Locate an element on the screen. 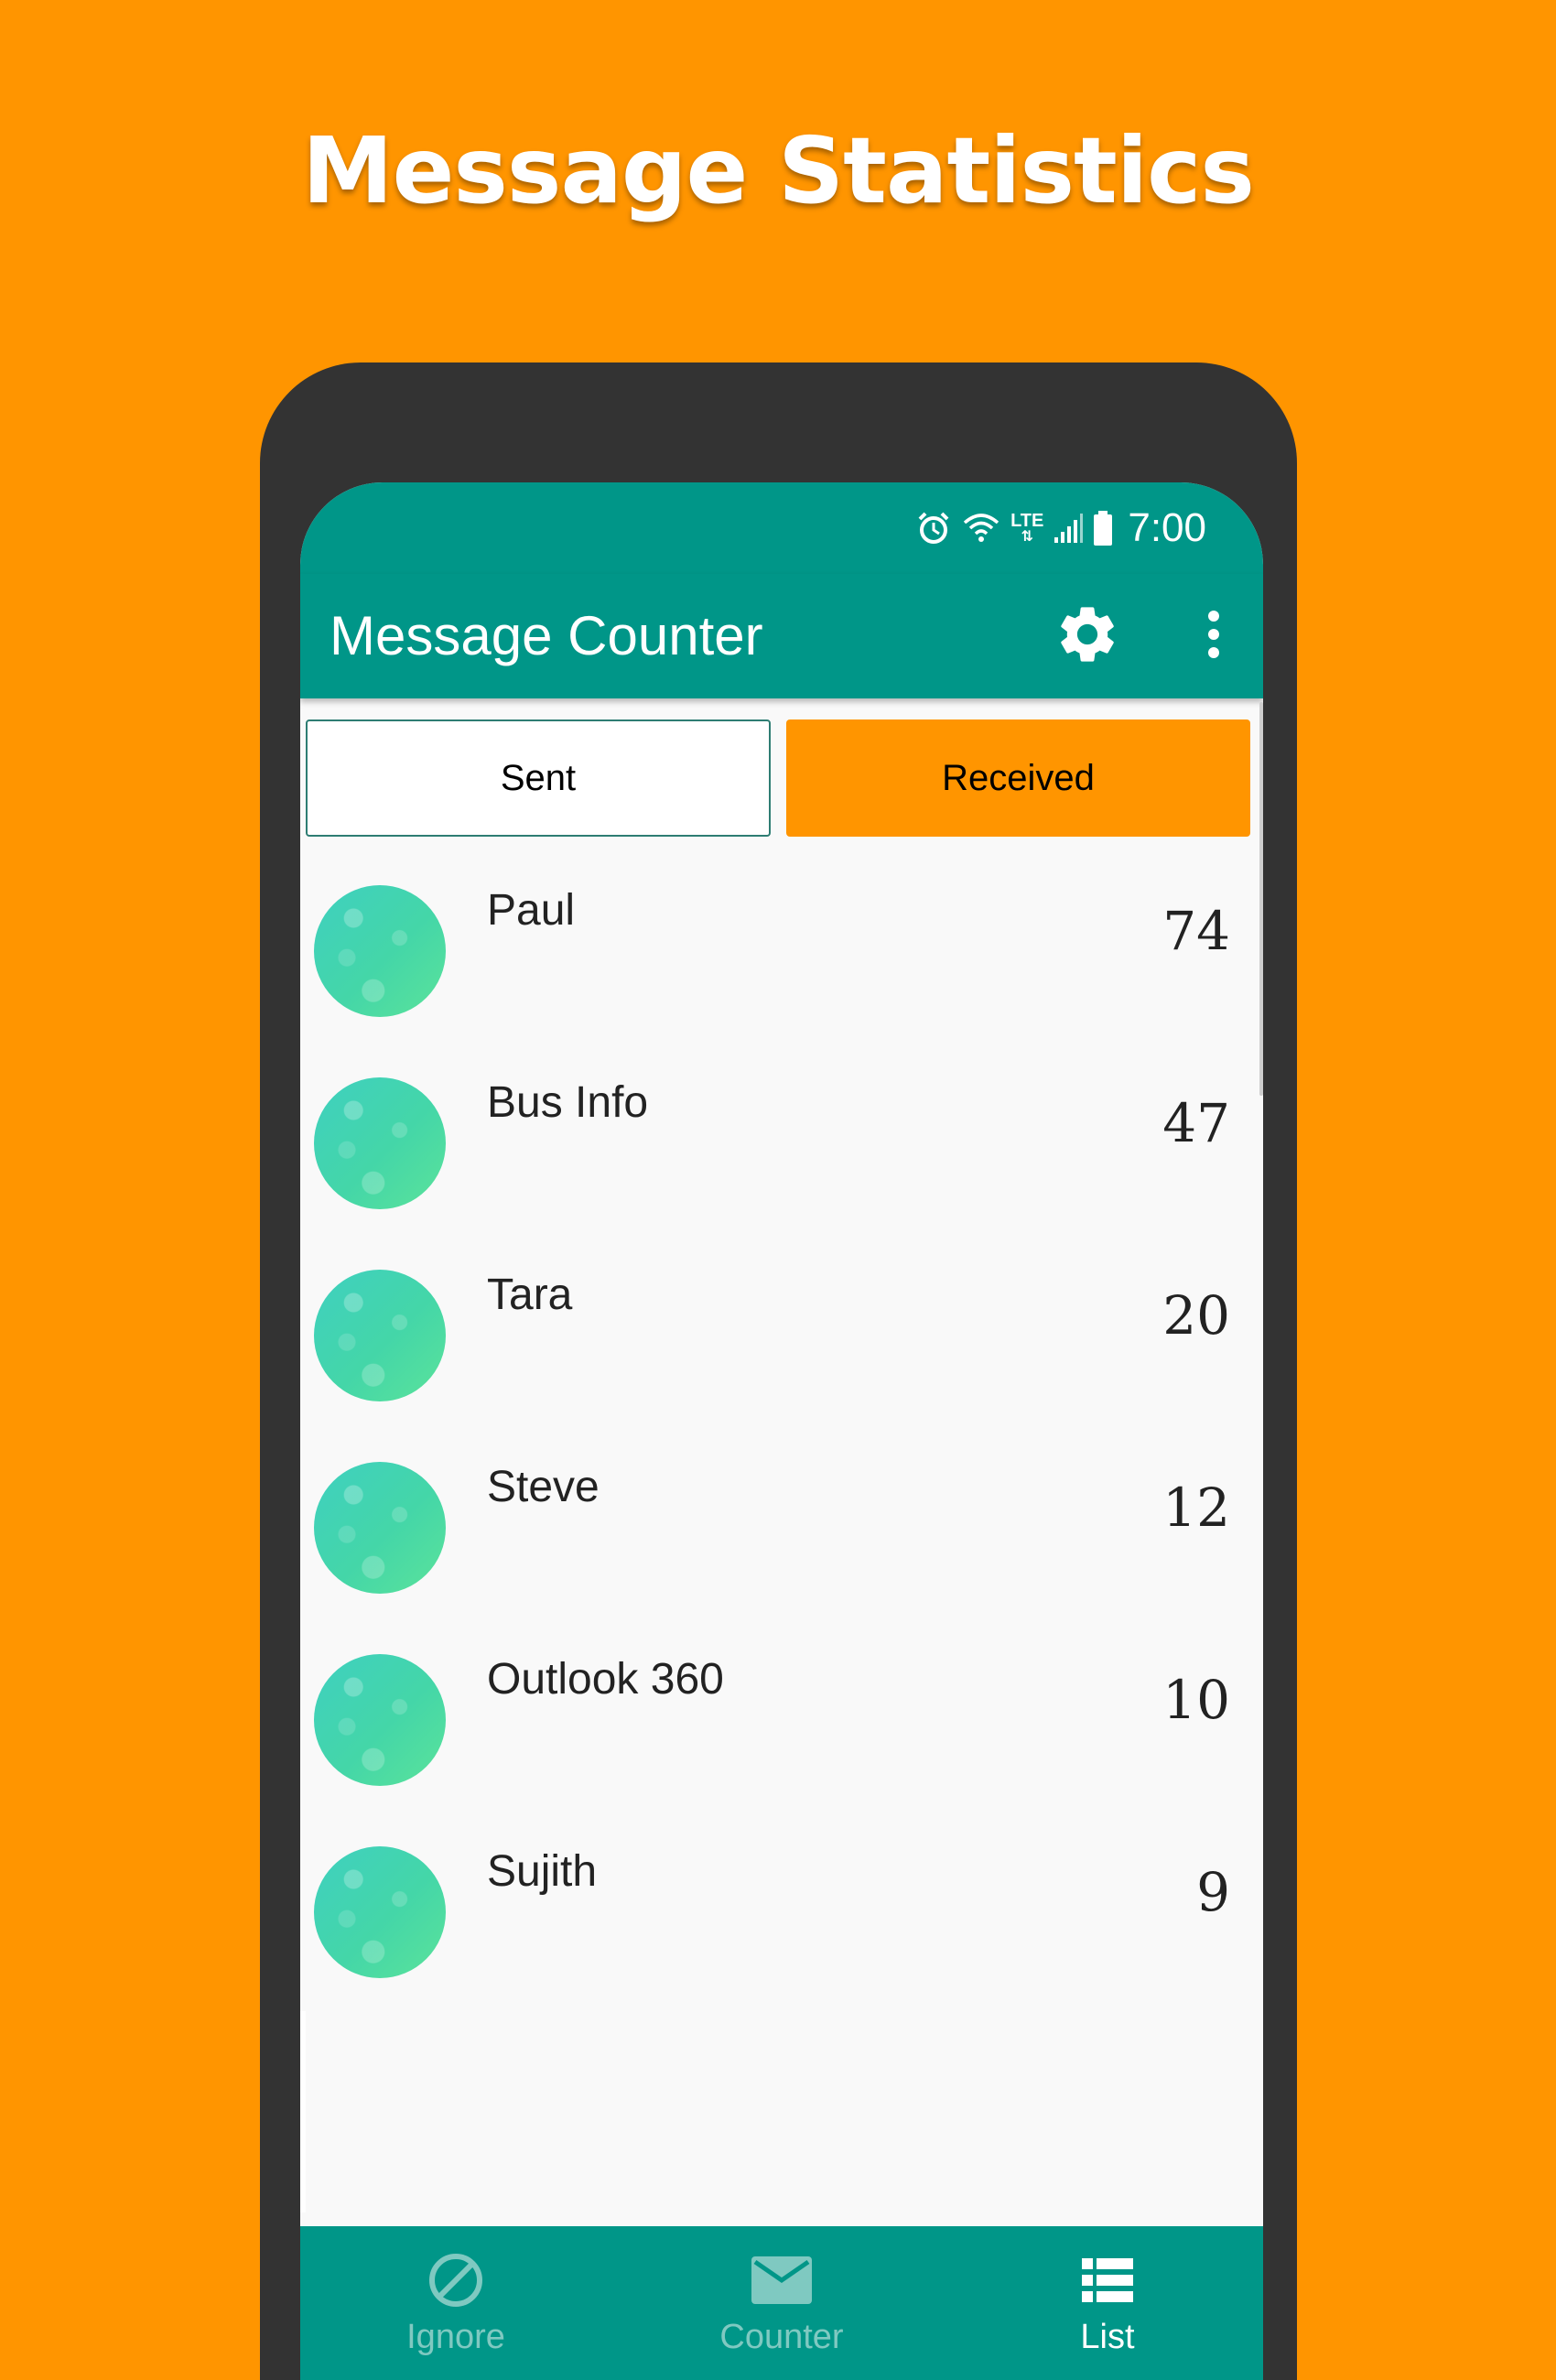  contact-name: Outlook 360 is located at coordinates (605, 1679).